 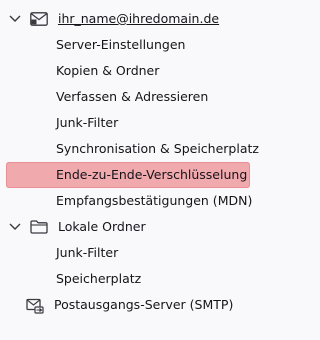 I want to click on outgoing-server-icon, so click(x=35, y=305).